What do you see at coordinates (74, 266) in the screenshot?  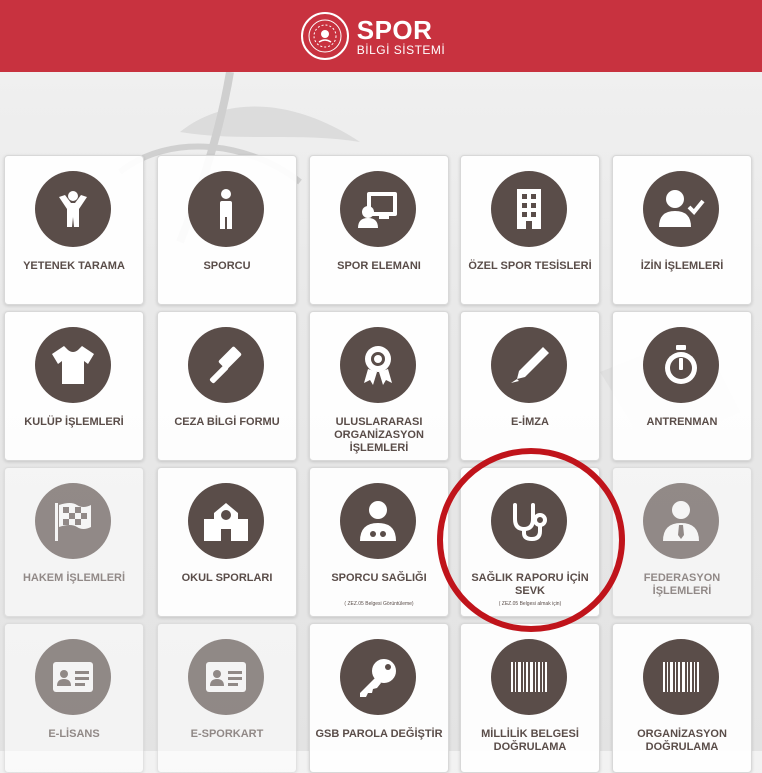 I see `tile-label: YETENEK TARAMA` at bounding box center [74, 266].